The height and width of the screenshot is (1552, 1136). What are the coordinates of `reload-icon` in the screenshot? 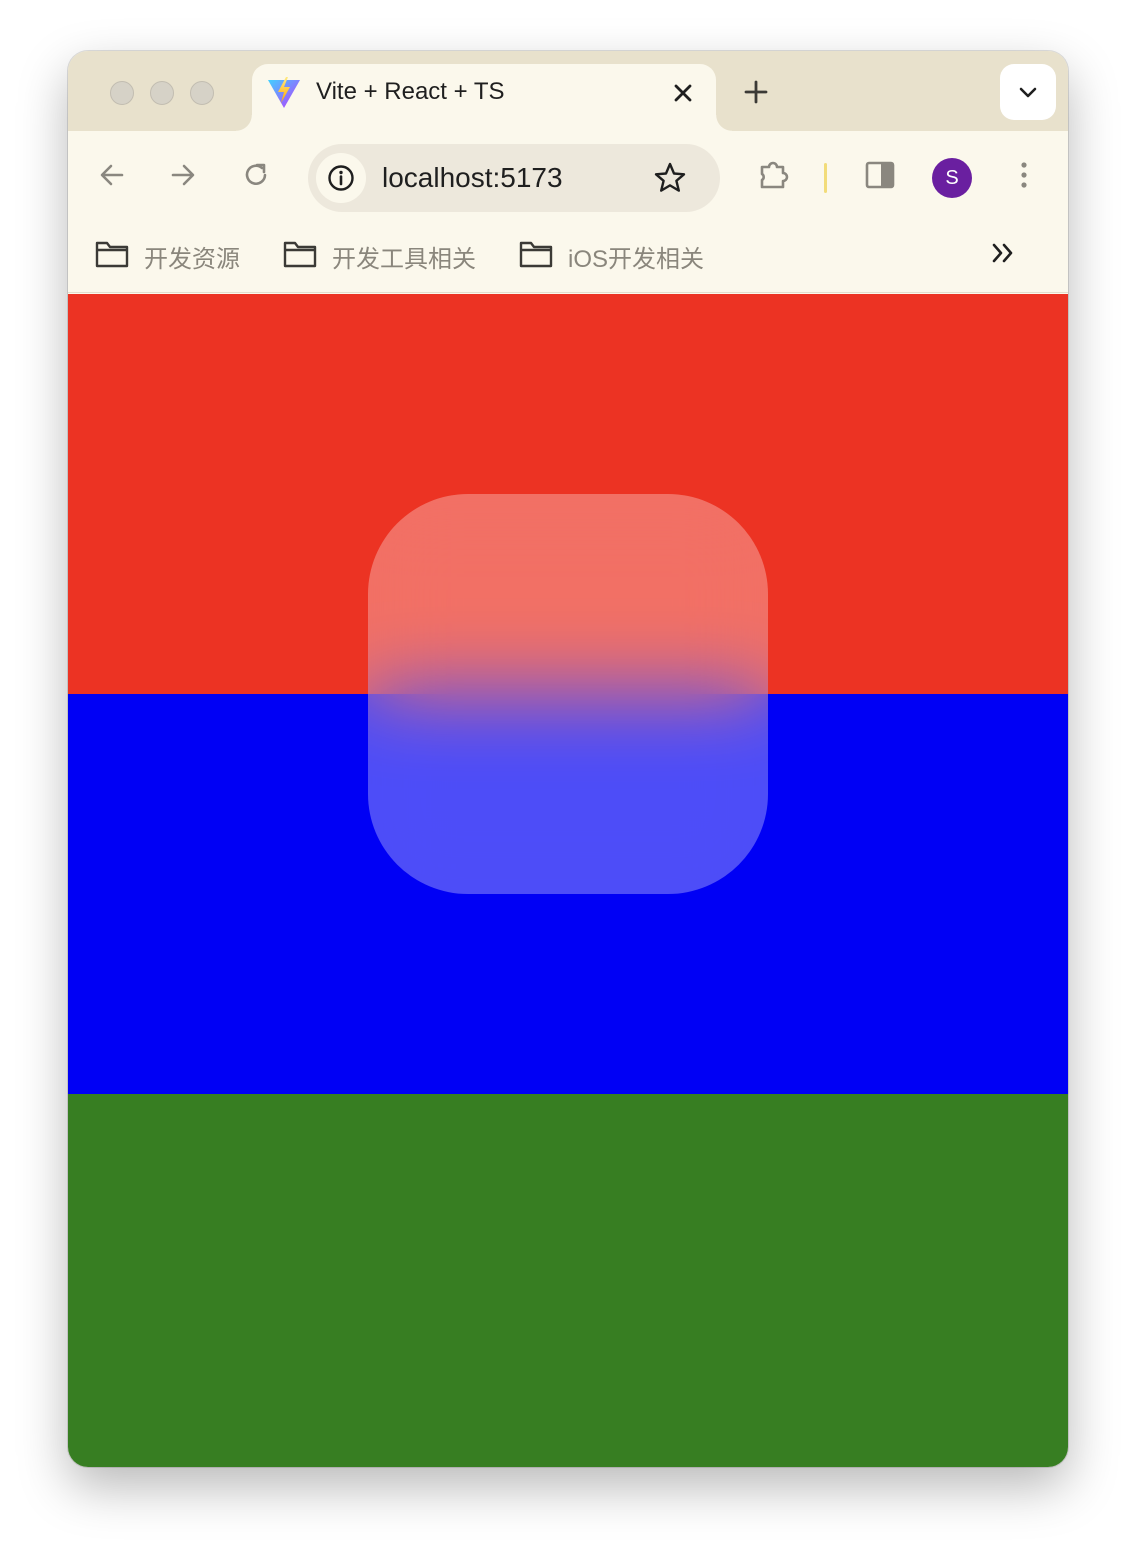 It's located at (256, 175).